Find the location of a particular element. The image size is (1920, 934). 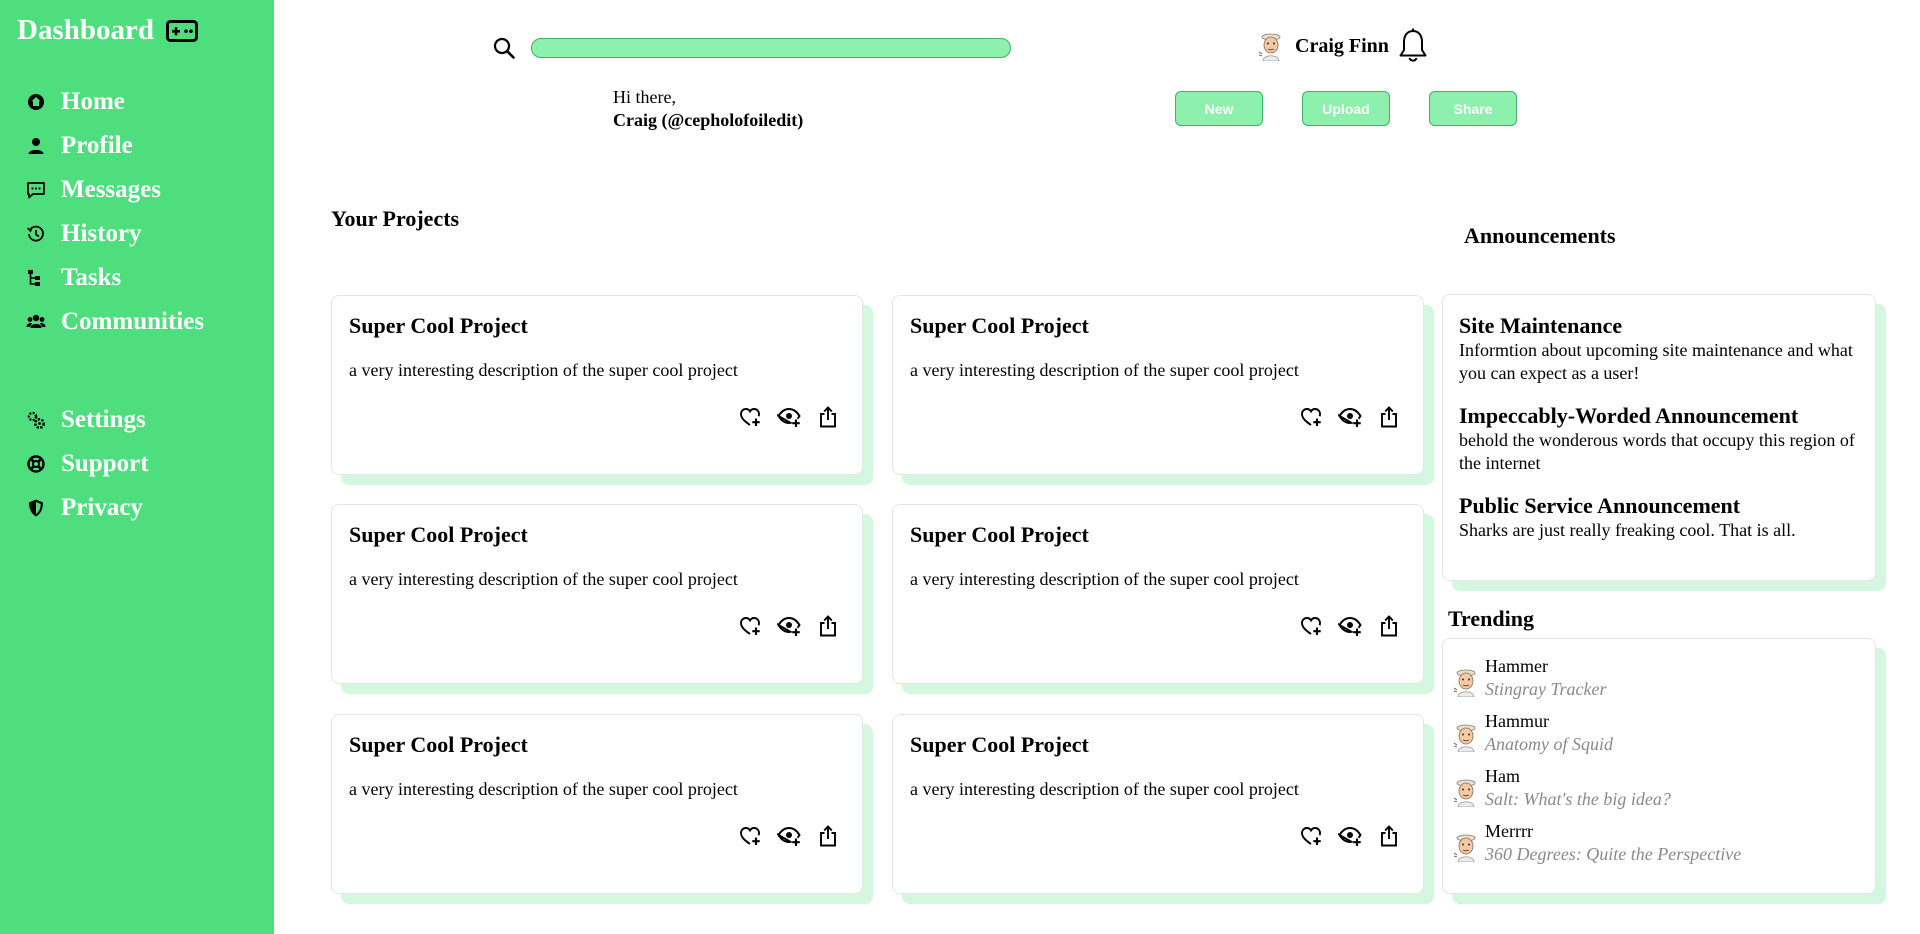

user-name: Craig Finn is located at coordinates (1342, 45).